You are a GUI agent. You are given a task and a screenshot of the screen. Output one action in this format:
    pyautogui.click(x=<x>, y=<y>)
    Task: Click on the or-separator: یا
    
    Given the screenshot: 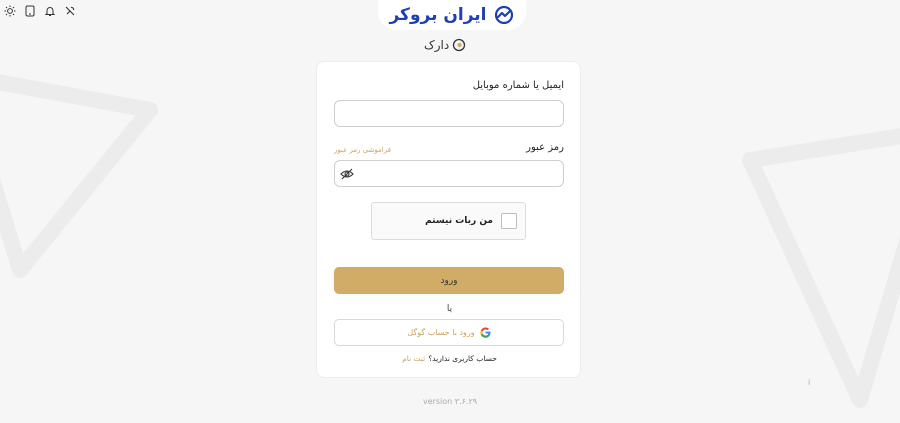 What is the action you would take?
    pyautogui.click(x=449, y=309)
    